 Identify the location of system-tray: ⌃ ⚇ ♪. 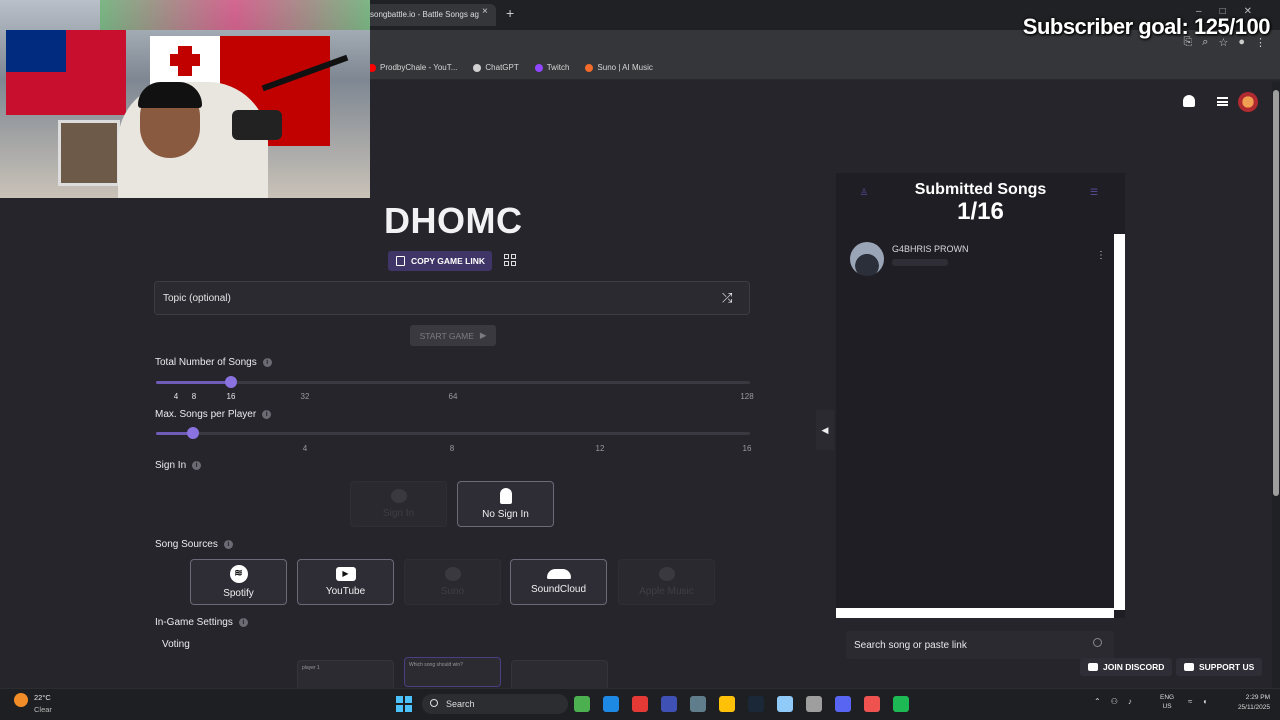
(1113, 701).